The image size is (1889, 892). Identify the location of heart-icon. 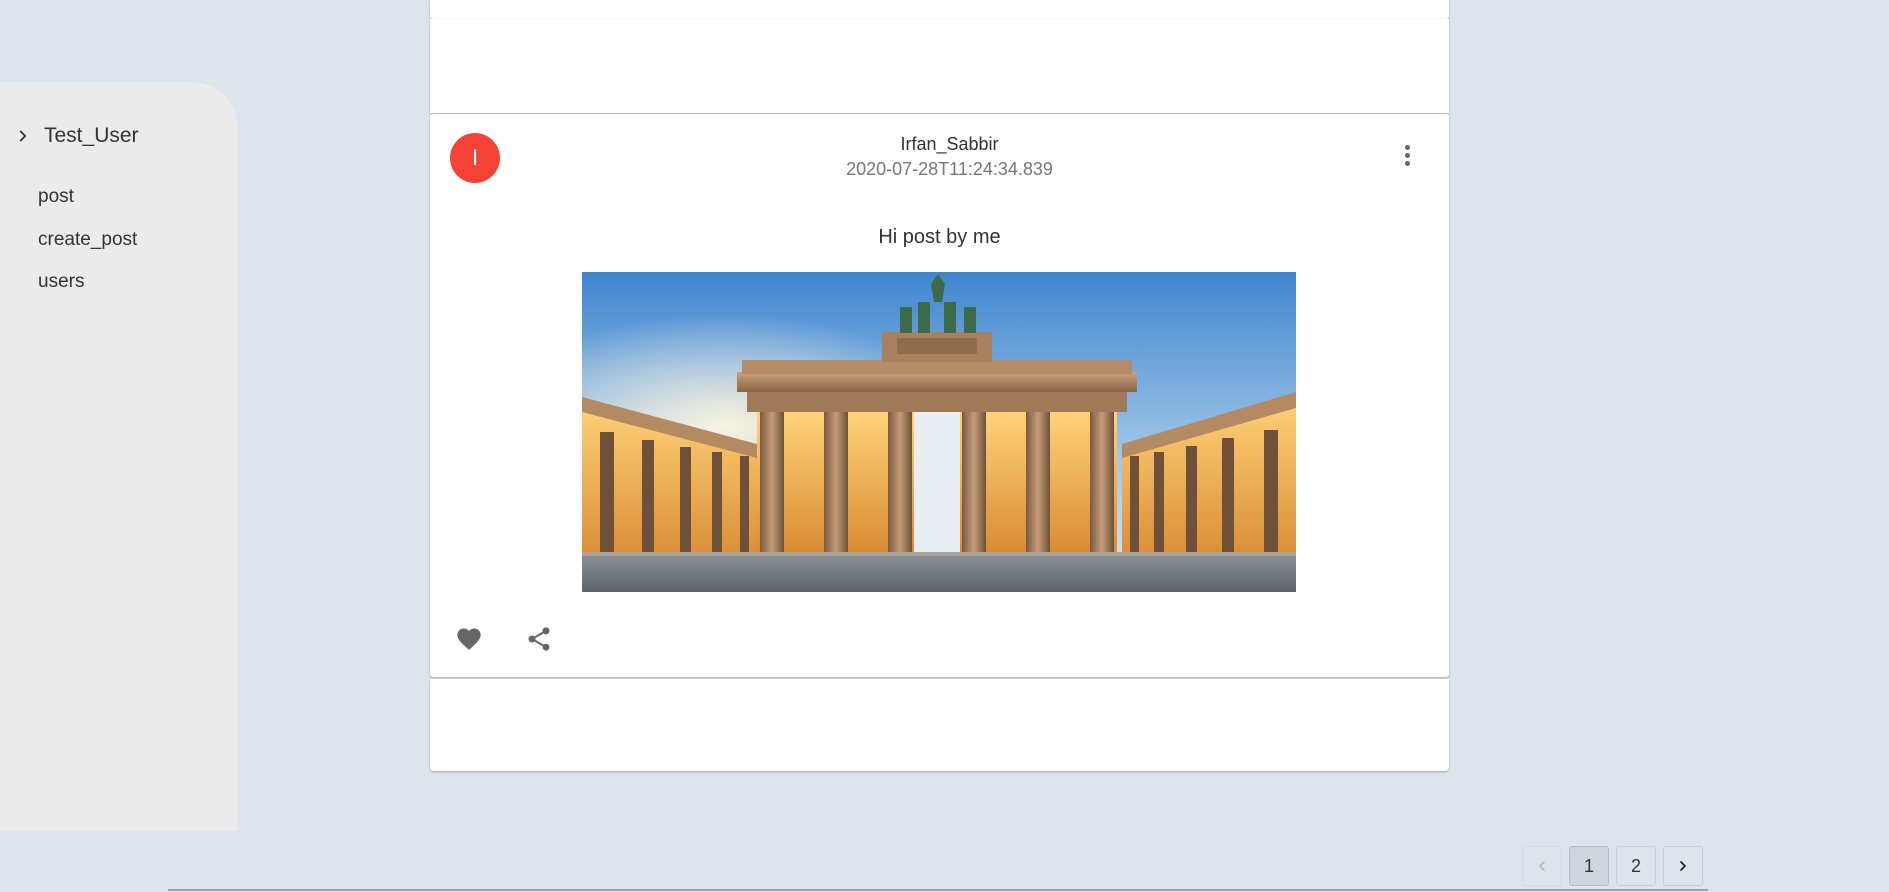
(469, 639).